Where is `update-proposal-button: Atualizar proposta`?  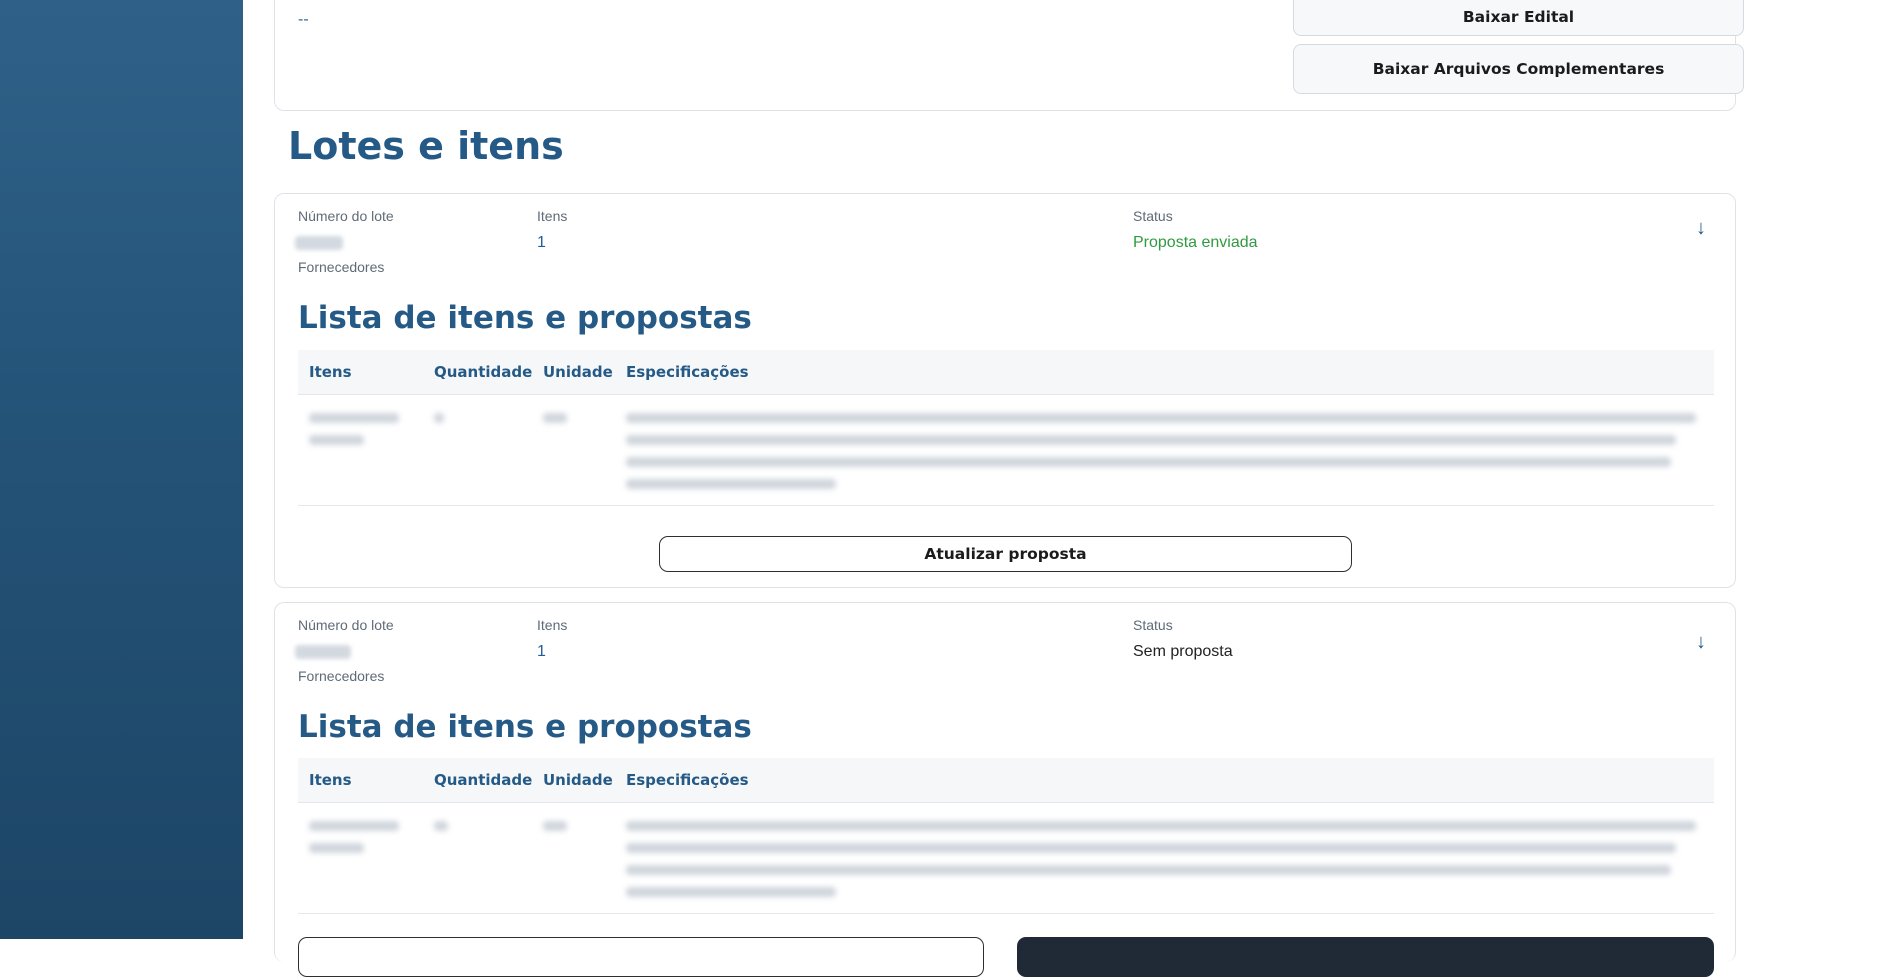
update-proposal-button: Atualizar proposta is located at coordinates (1005, 554).